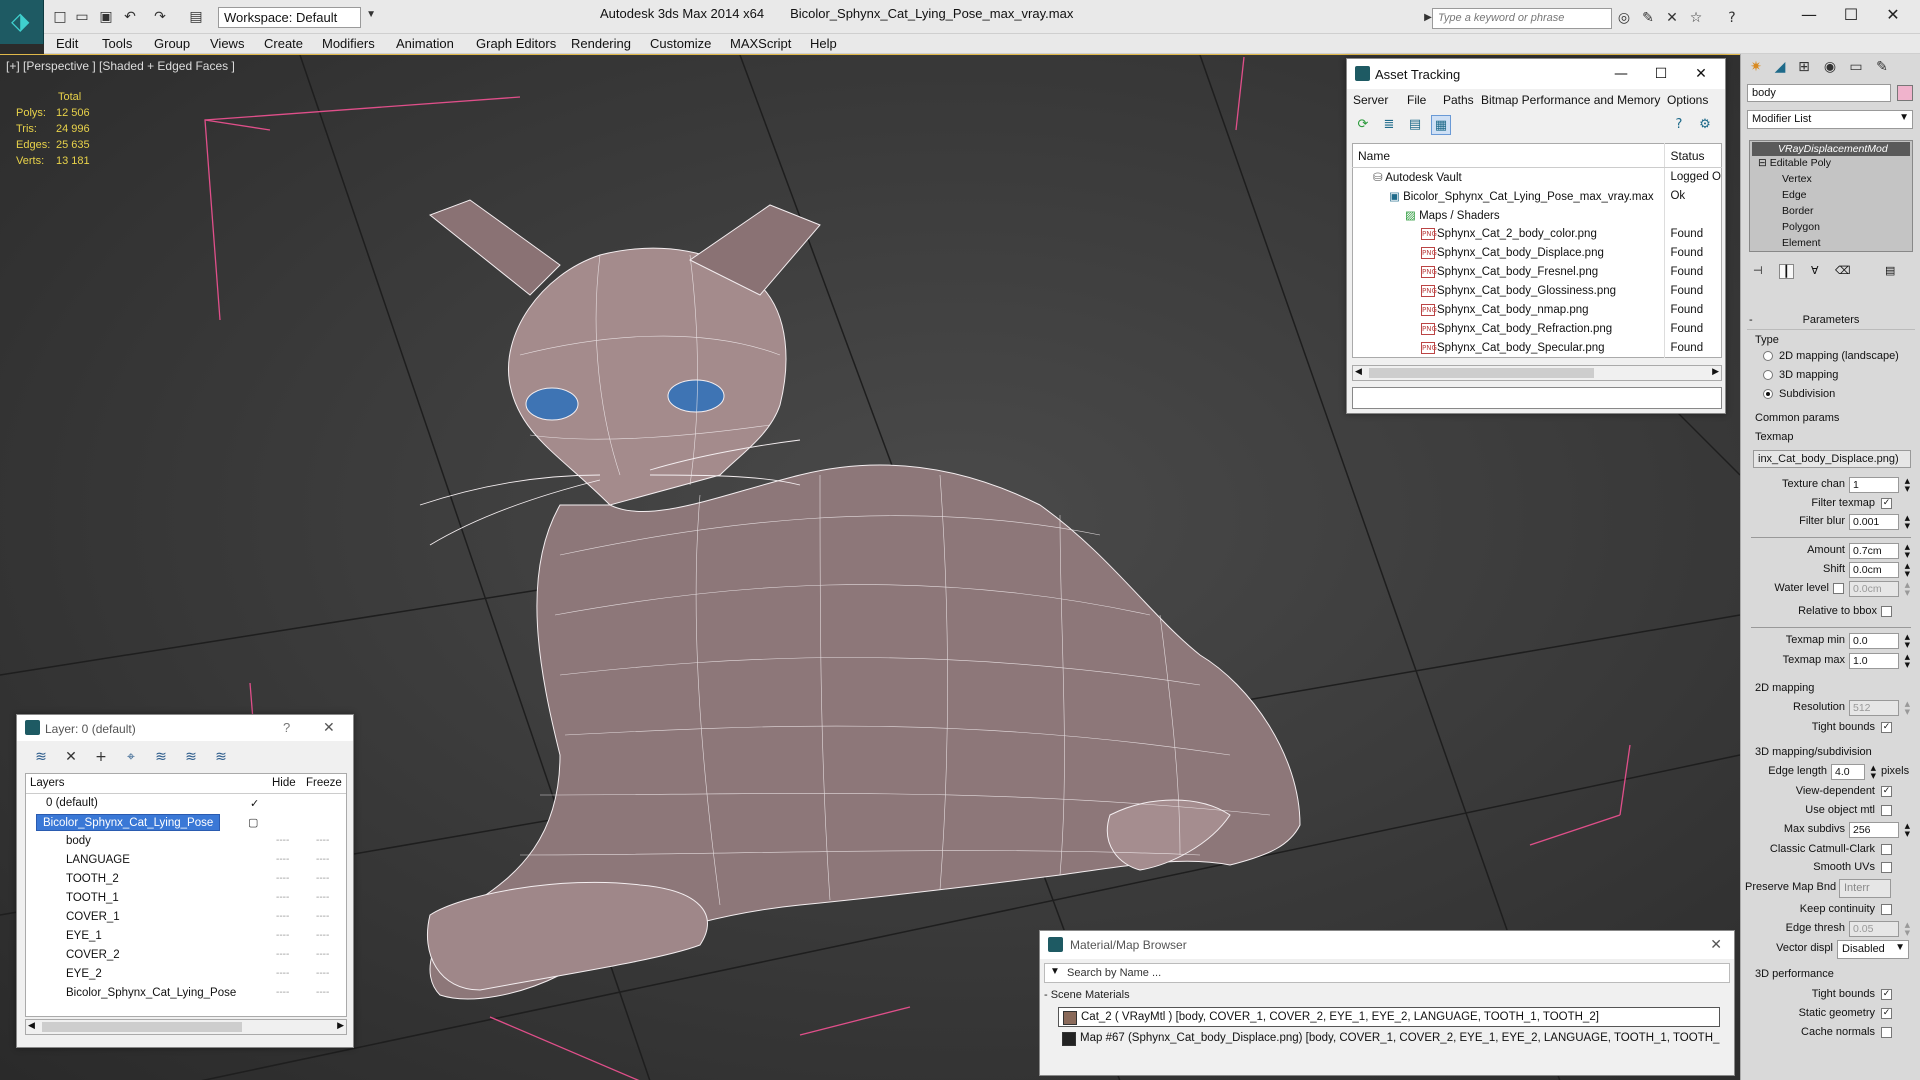  Describe the element at coordinates (186, 1027) in the screenshot. I see `layer-horizontal-scrollbar: ◀ ▶` at that location.